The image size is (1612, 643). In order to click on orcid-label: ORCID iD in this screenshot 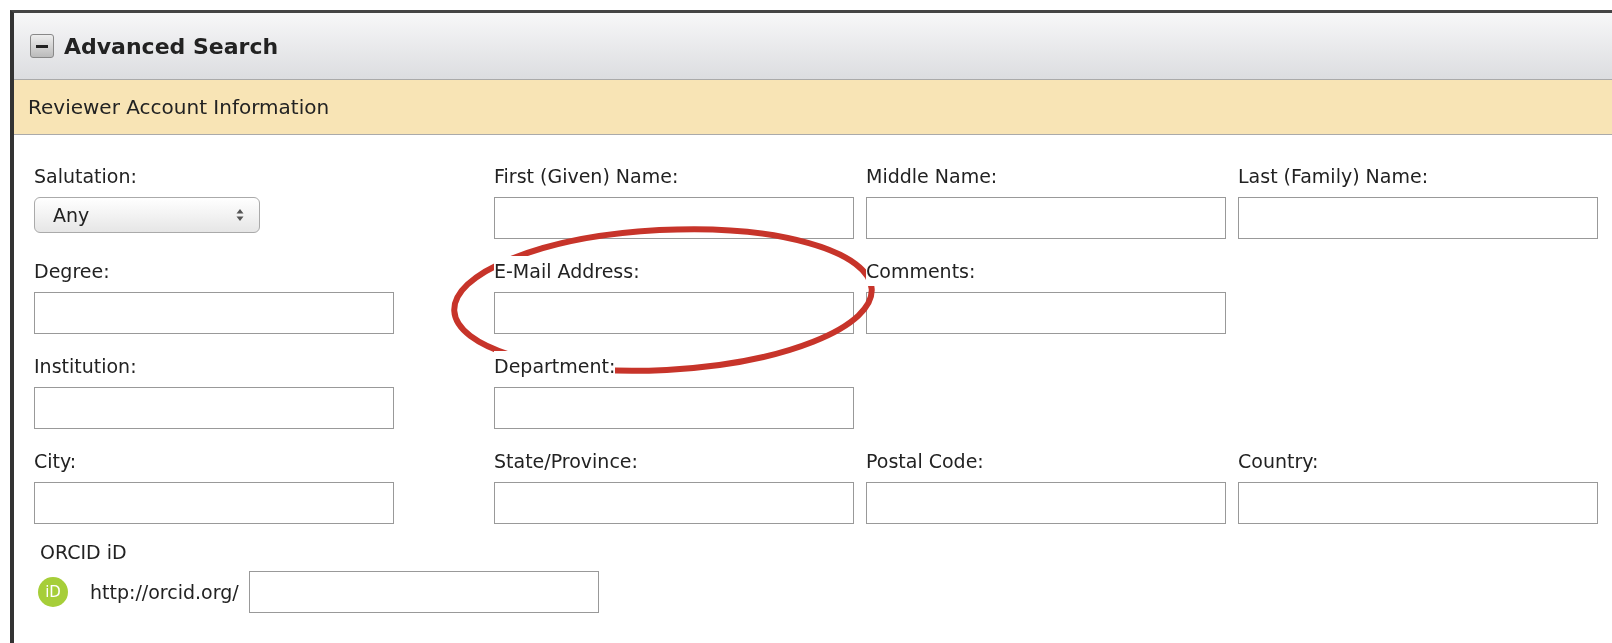, I will do `click(84, 552)`.